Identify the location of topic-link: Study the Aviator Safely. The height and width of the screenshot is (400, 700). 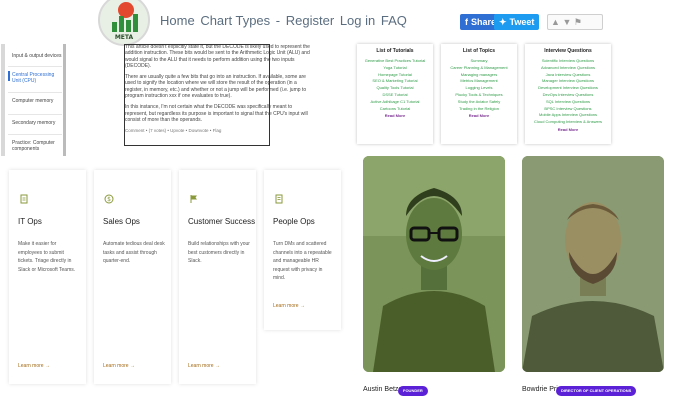
(479, 102).